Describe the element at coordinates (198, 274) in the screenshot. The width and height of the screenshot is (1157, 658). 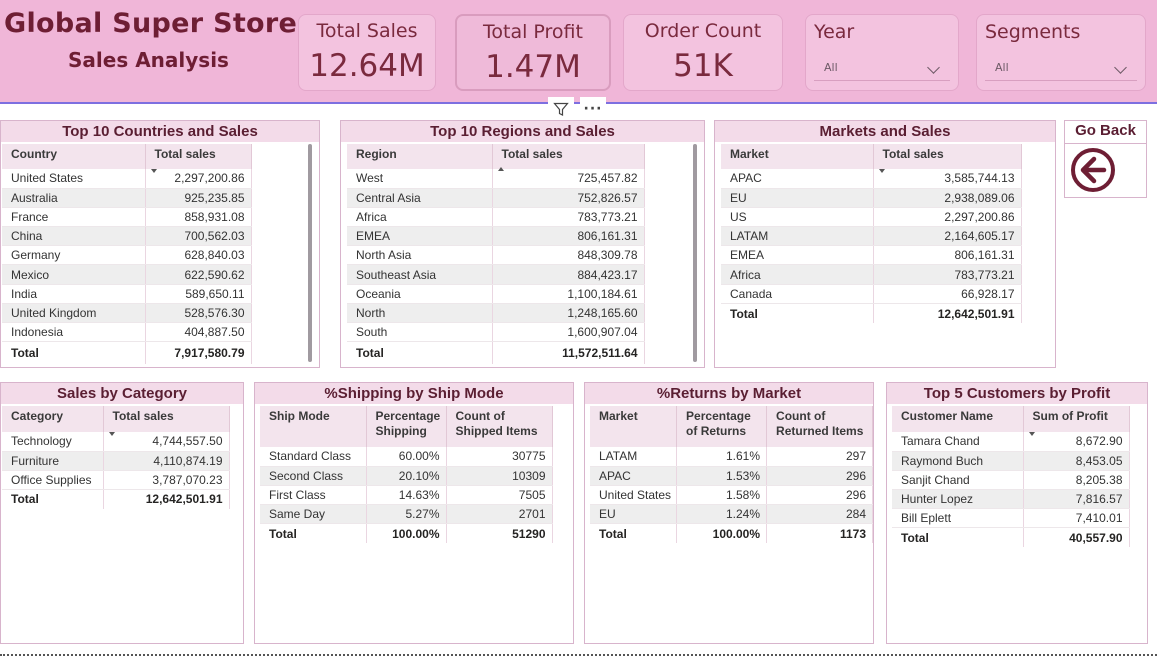
I see `cell: 622,590.62` at that location.